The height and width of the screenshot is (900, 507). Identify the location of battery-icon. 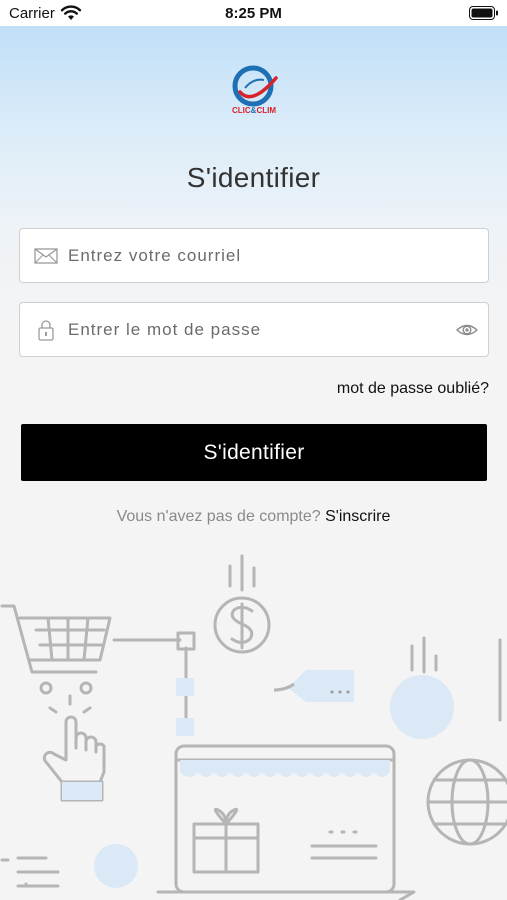
(483, 13).